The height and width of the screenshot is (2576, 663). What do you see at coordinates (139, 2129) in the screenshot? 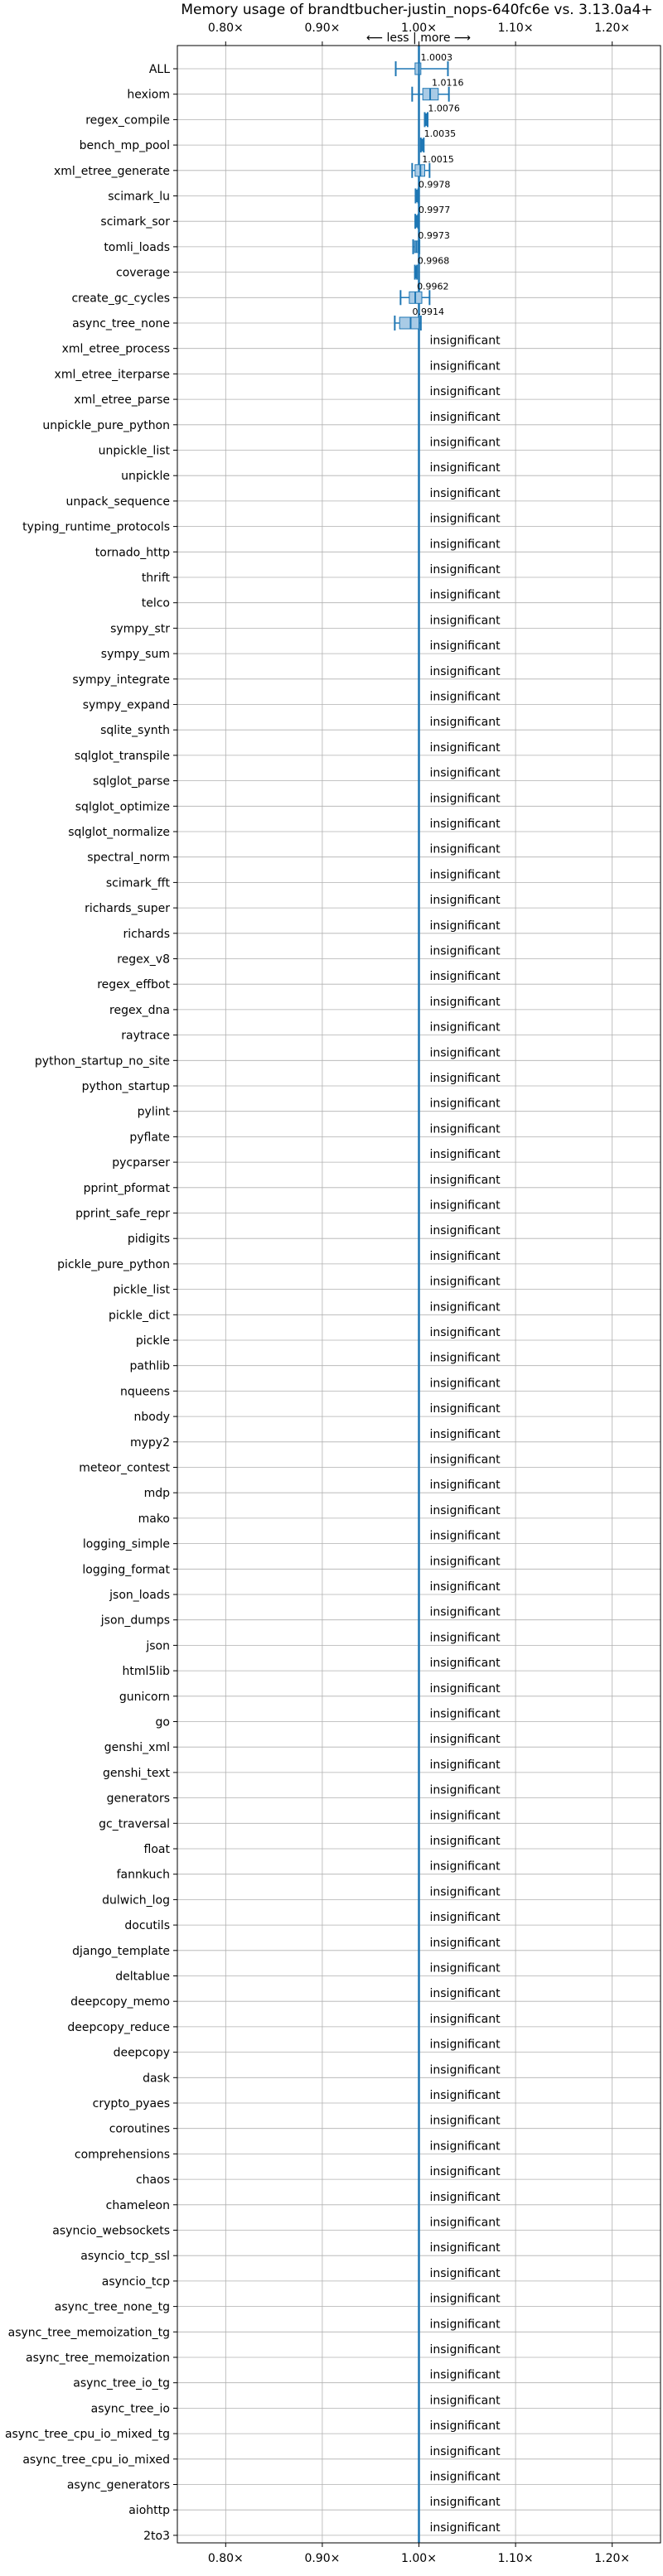
I see `benchmark-label: coroutines` at bounding box center [139, 2129].